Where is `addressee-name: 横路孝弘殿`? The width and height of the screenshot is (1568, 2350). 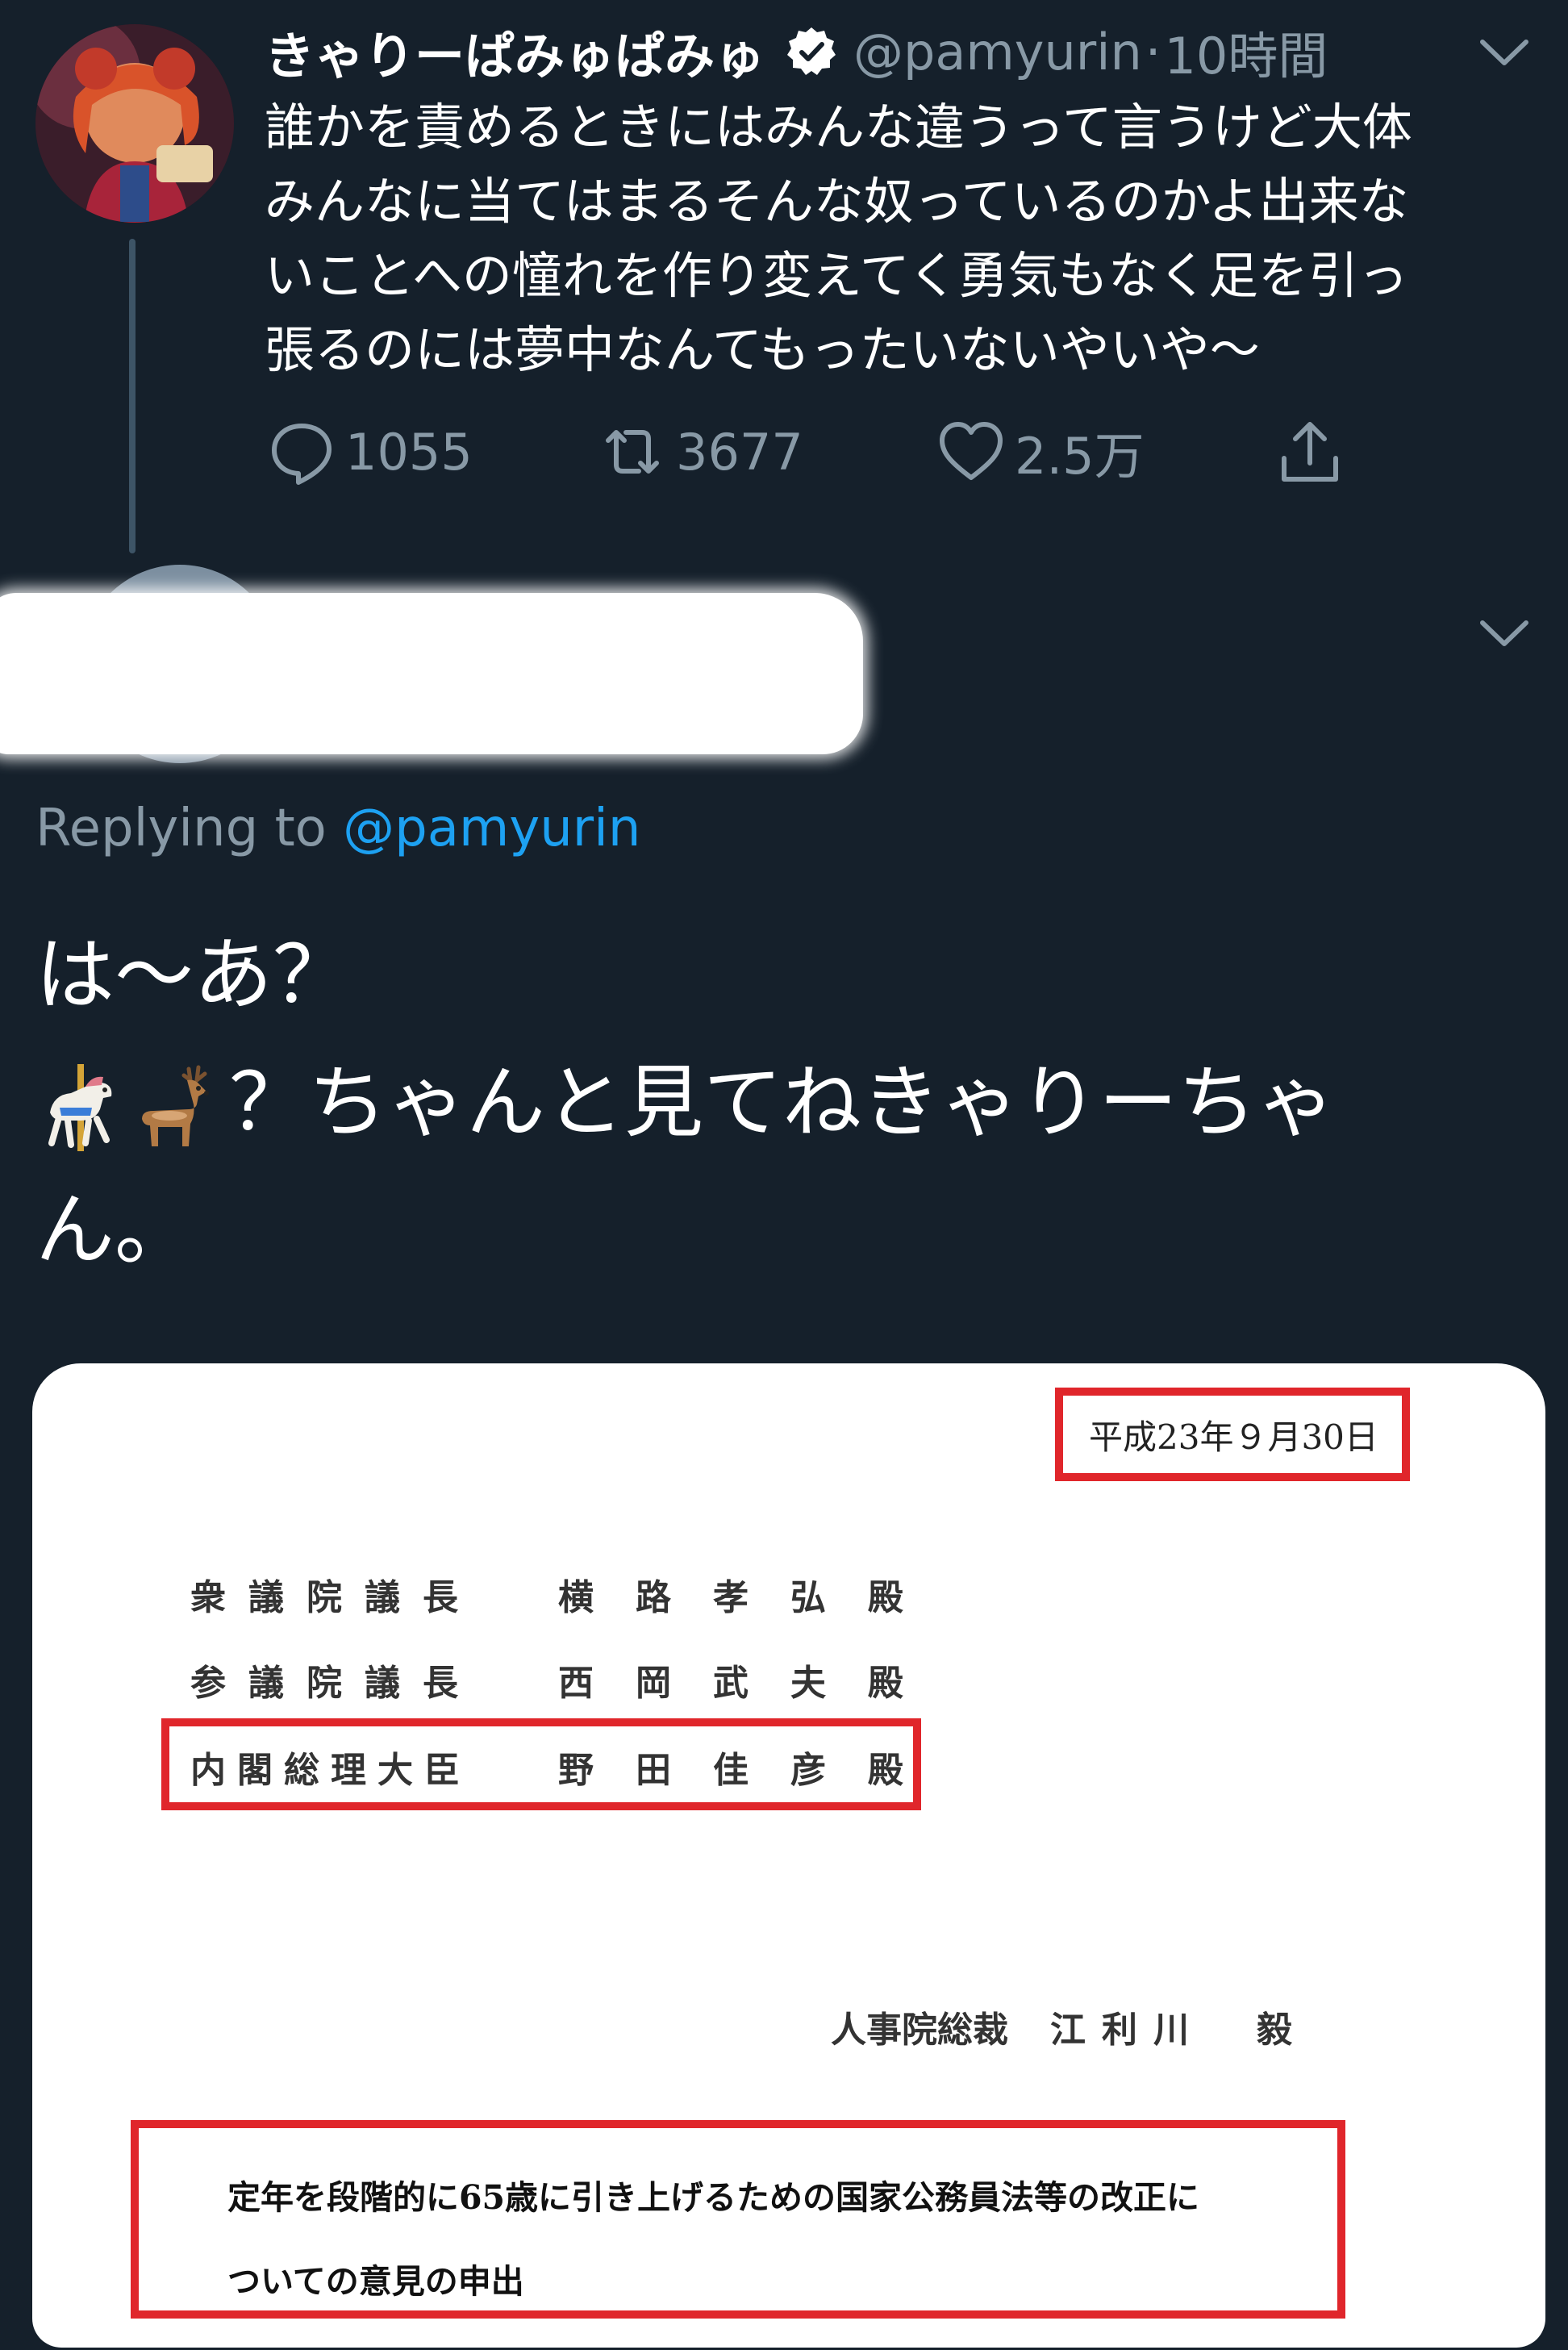 addressee-name: 横路孝弘殿 is located at coordinates (752, 1597).